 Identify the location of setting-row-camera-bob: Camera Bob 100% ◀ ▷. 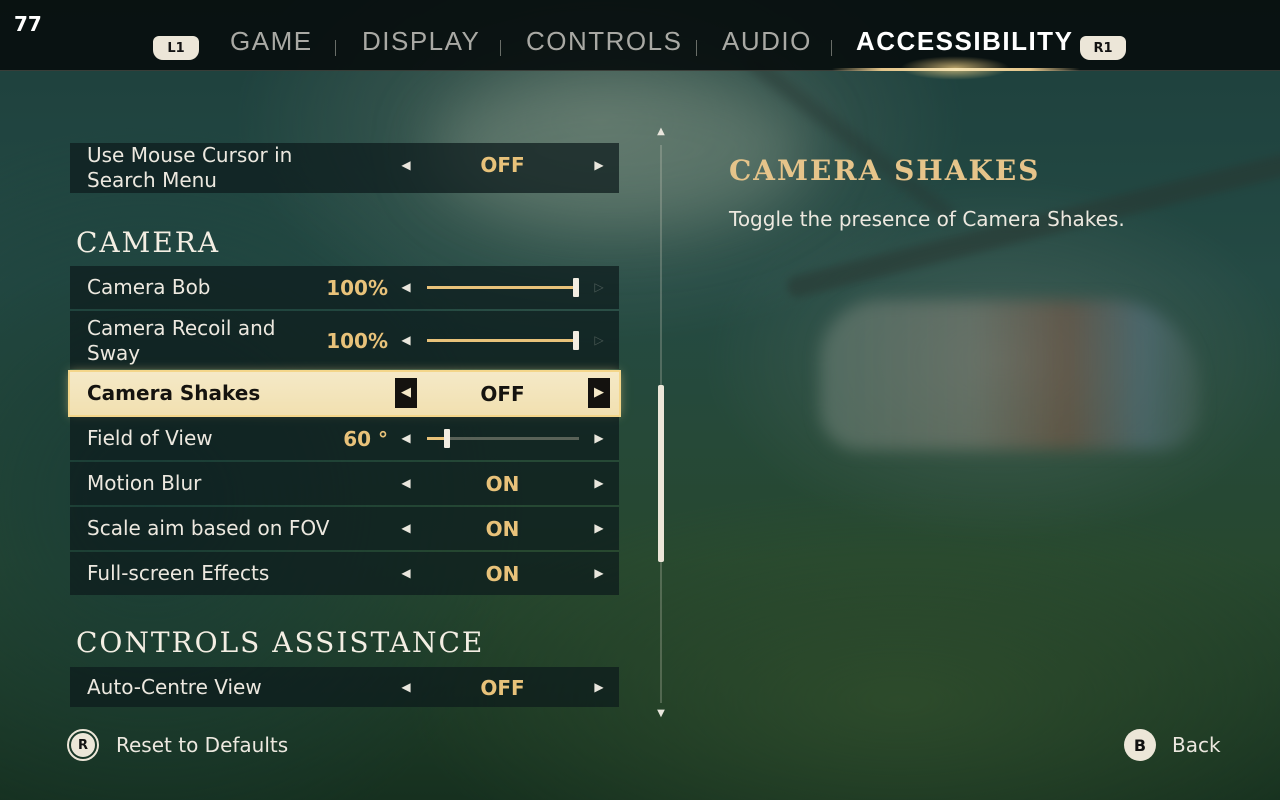
(344, 287).